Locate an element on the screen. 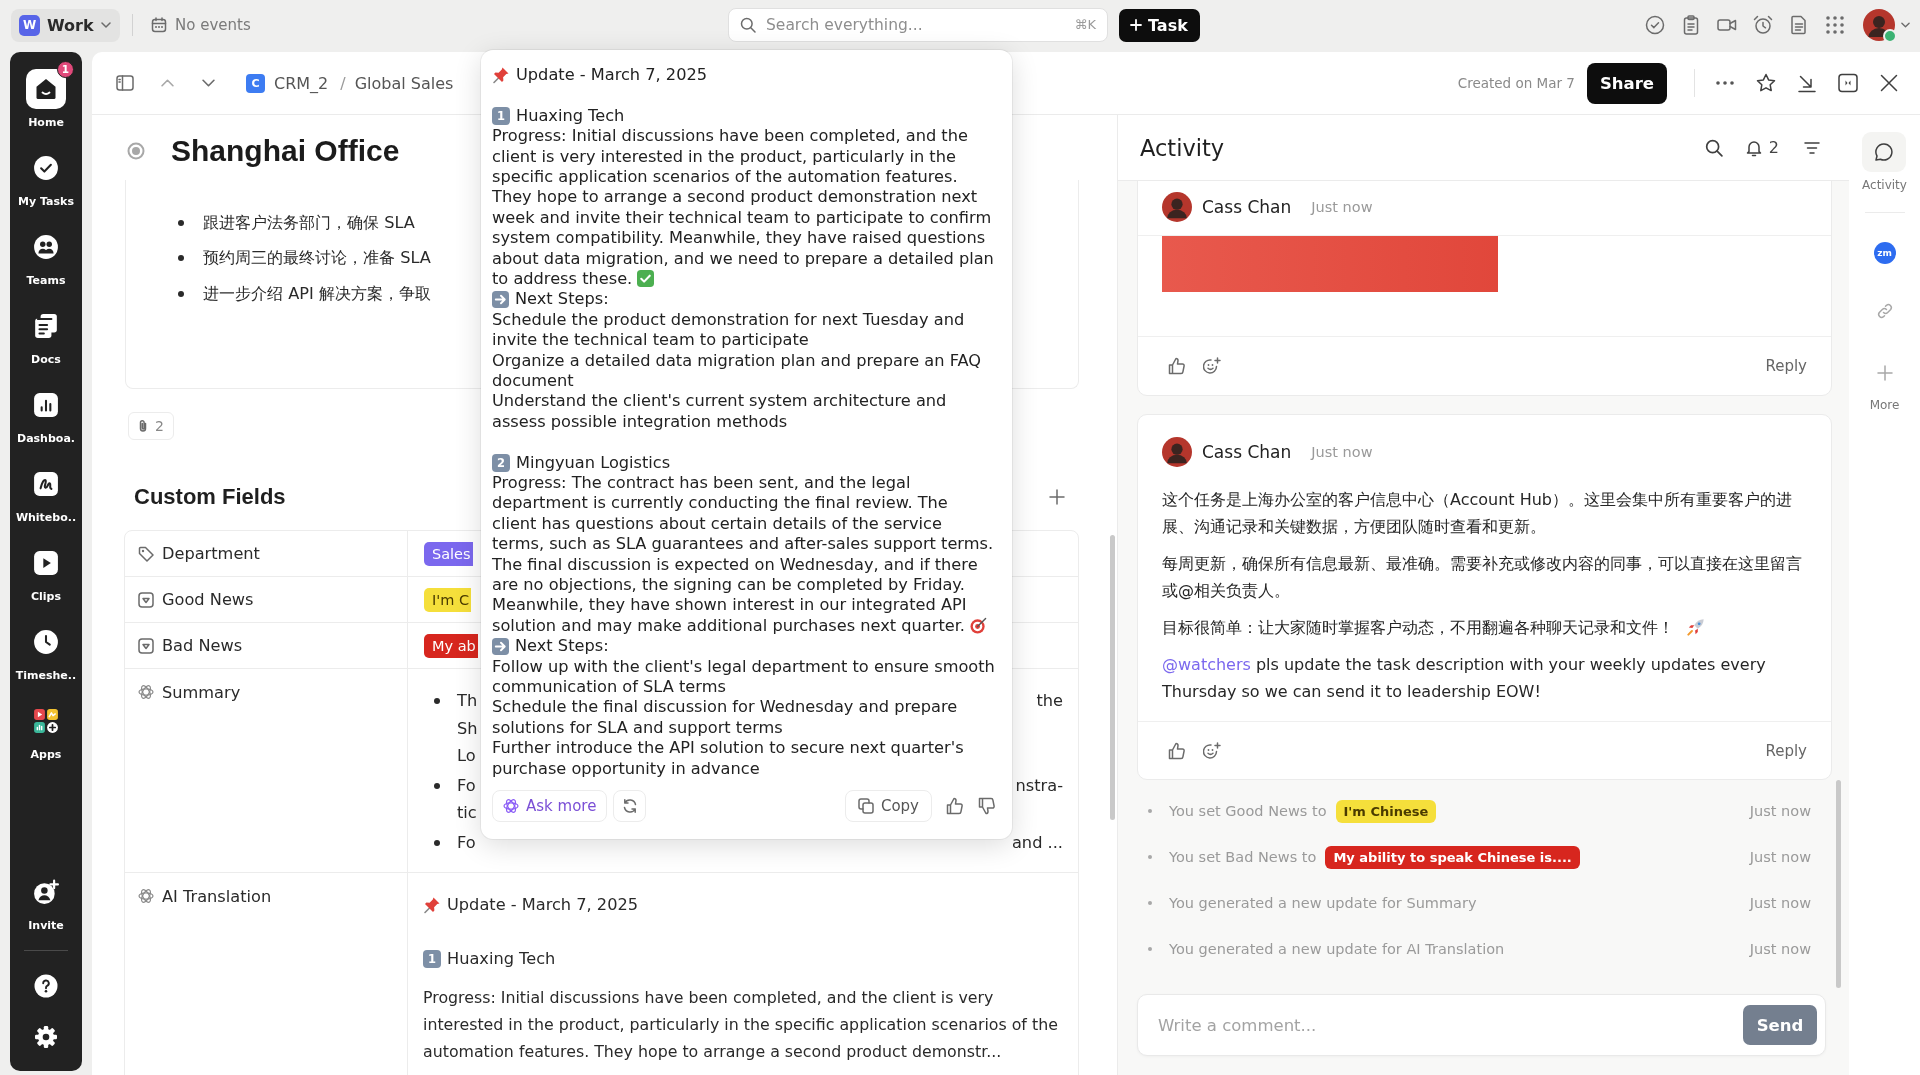  comment-text: 这个任务是上海办公室的客户信息中心（Account Hub）。这里会集中所有重要客户的进展、沟通记录和关键数据，方便团队随时查看和更新。 is located at coordinates (1477, 513).